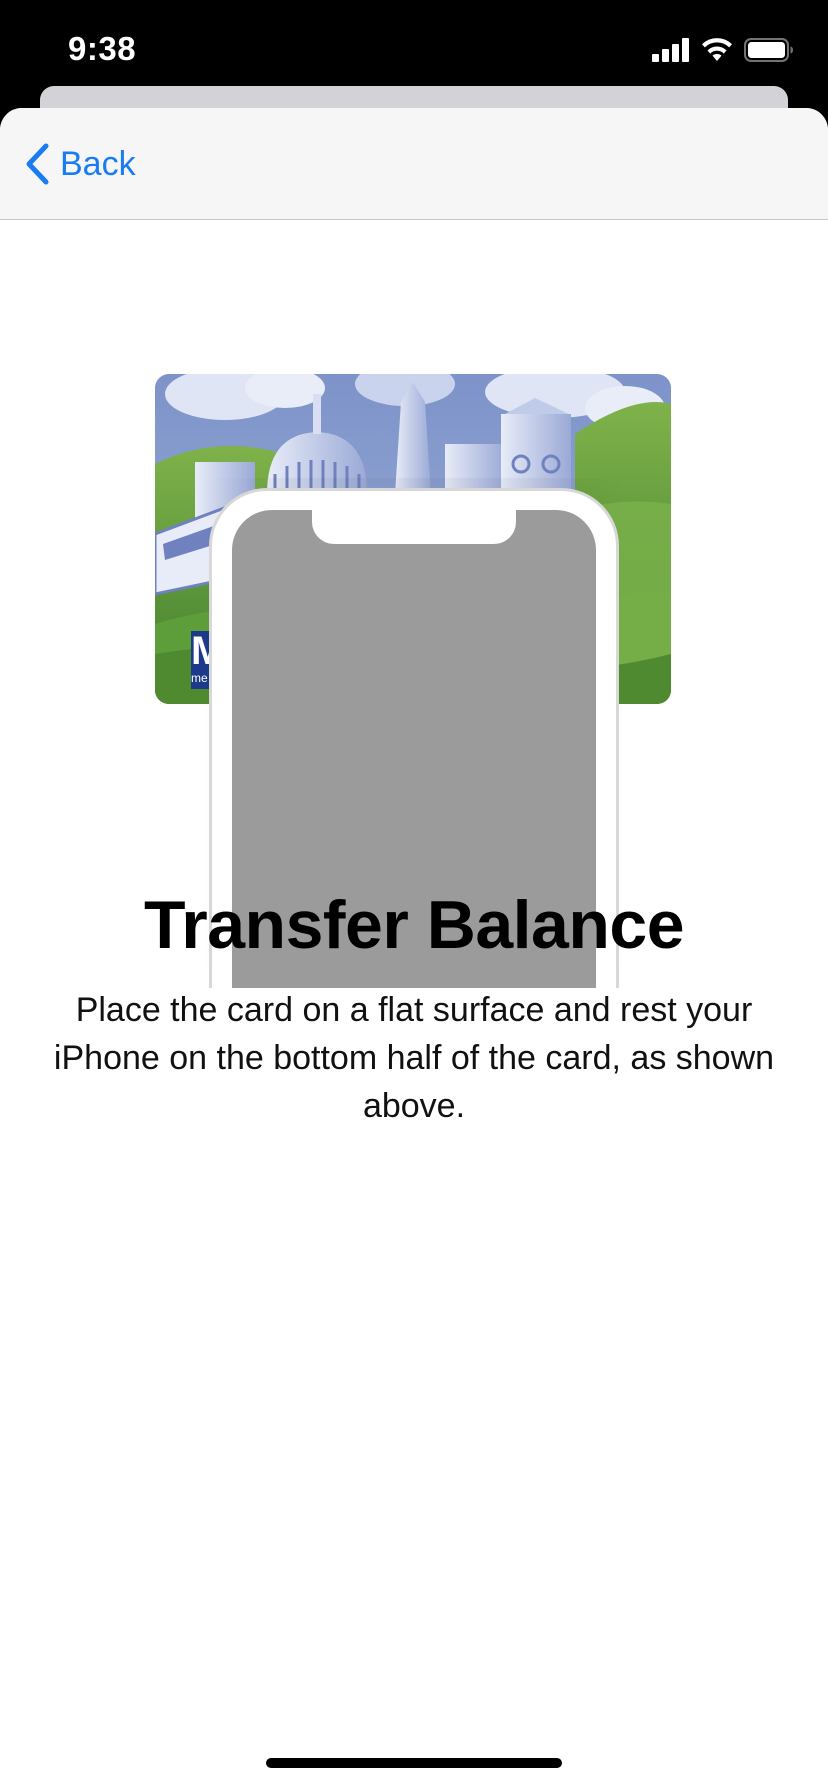  I want to click on status-icons, so click(723, 50).